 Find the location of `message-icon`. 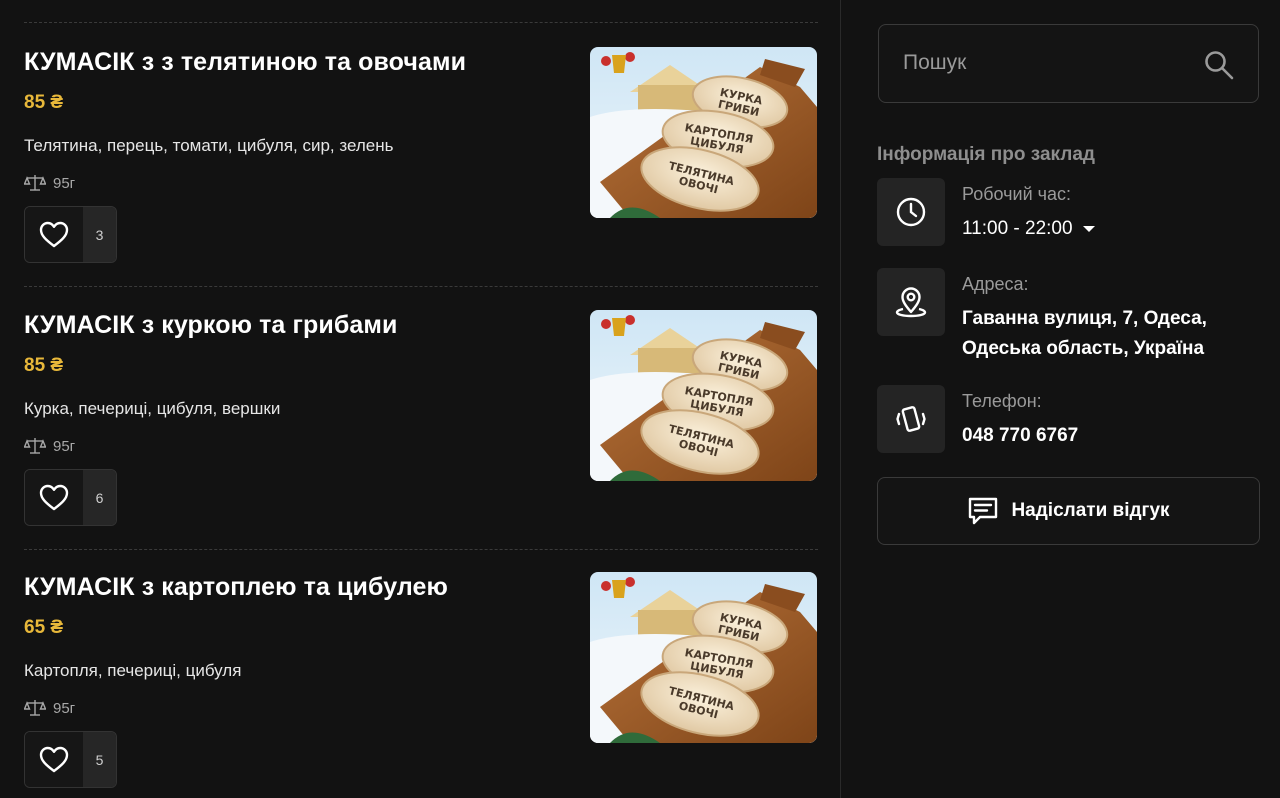

message-icon is located at coordinates (983, 511).